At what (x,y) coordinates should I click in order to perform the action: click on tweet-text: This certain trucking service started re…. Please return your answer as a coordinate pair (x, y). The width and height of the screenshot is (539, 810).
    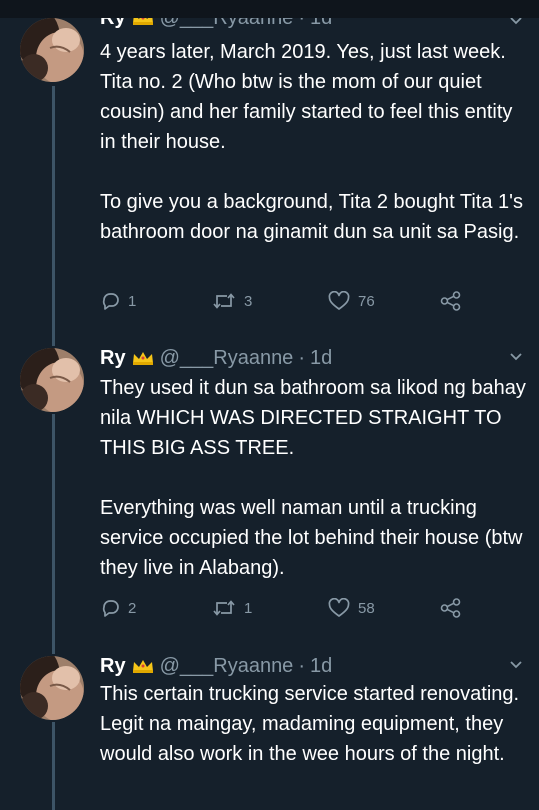
    Looking at the image, I should click on (315, 724).